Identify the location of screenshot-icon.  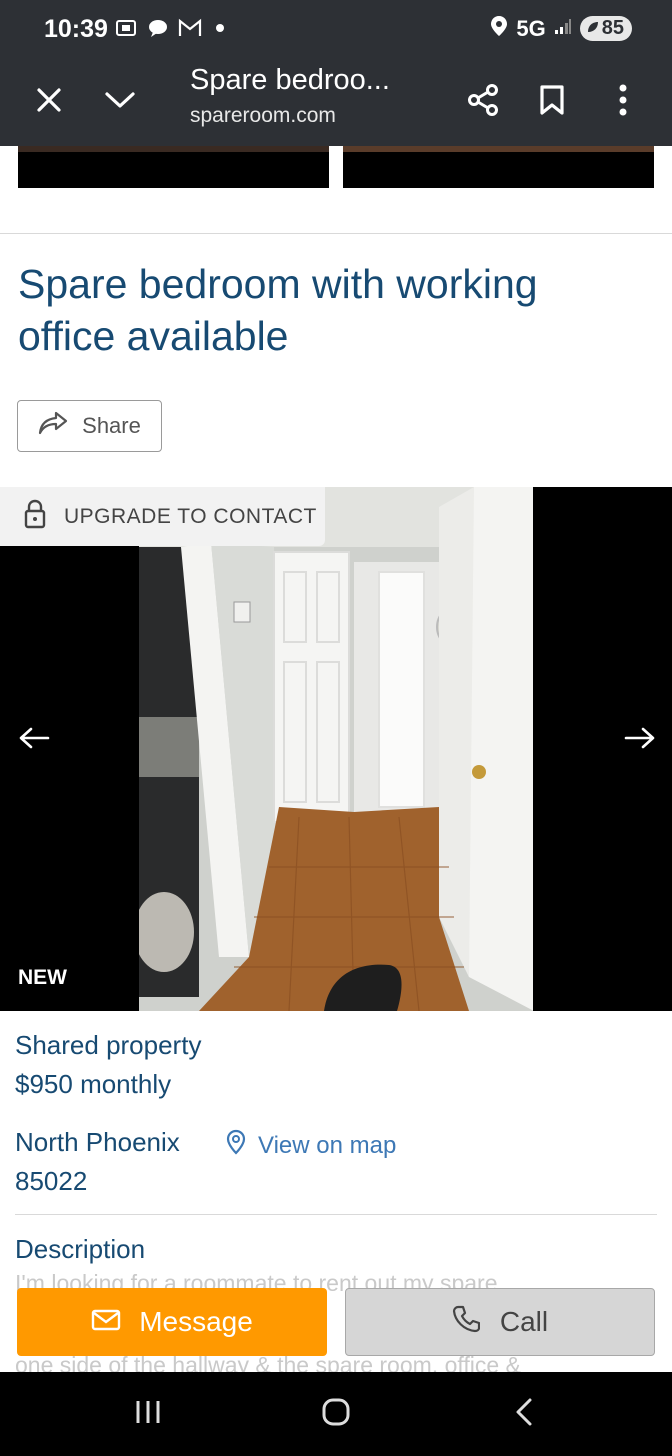
(126, 28).